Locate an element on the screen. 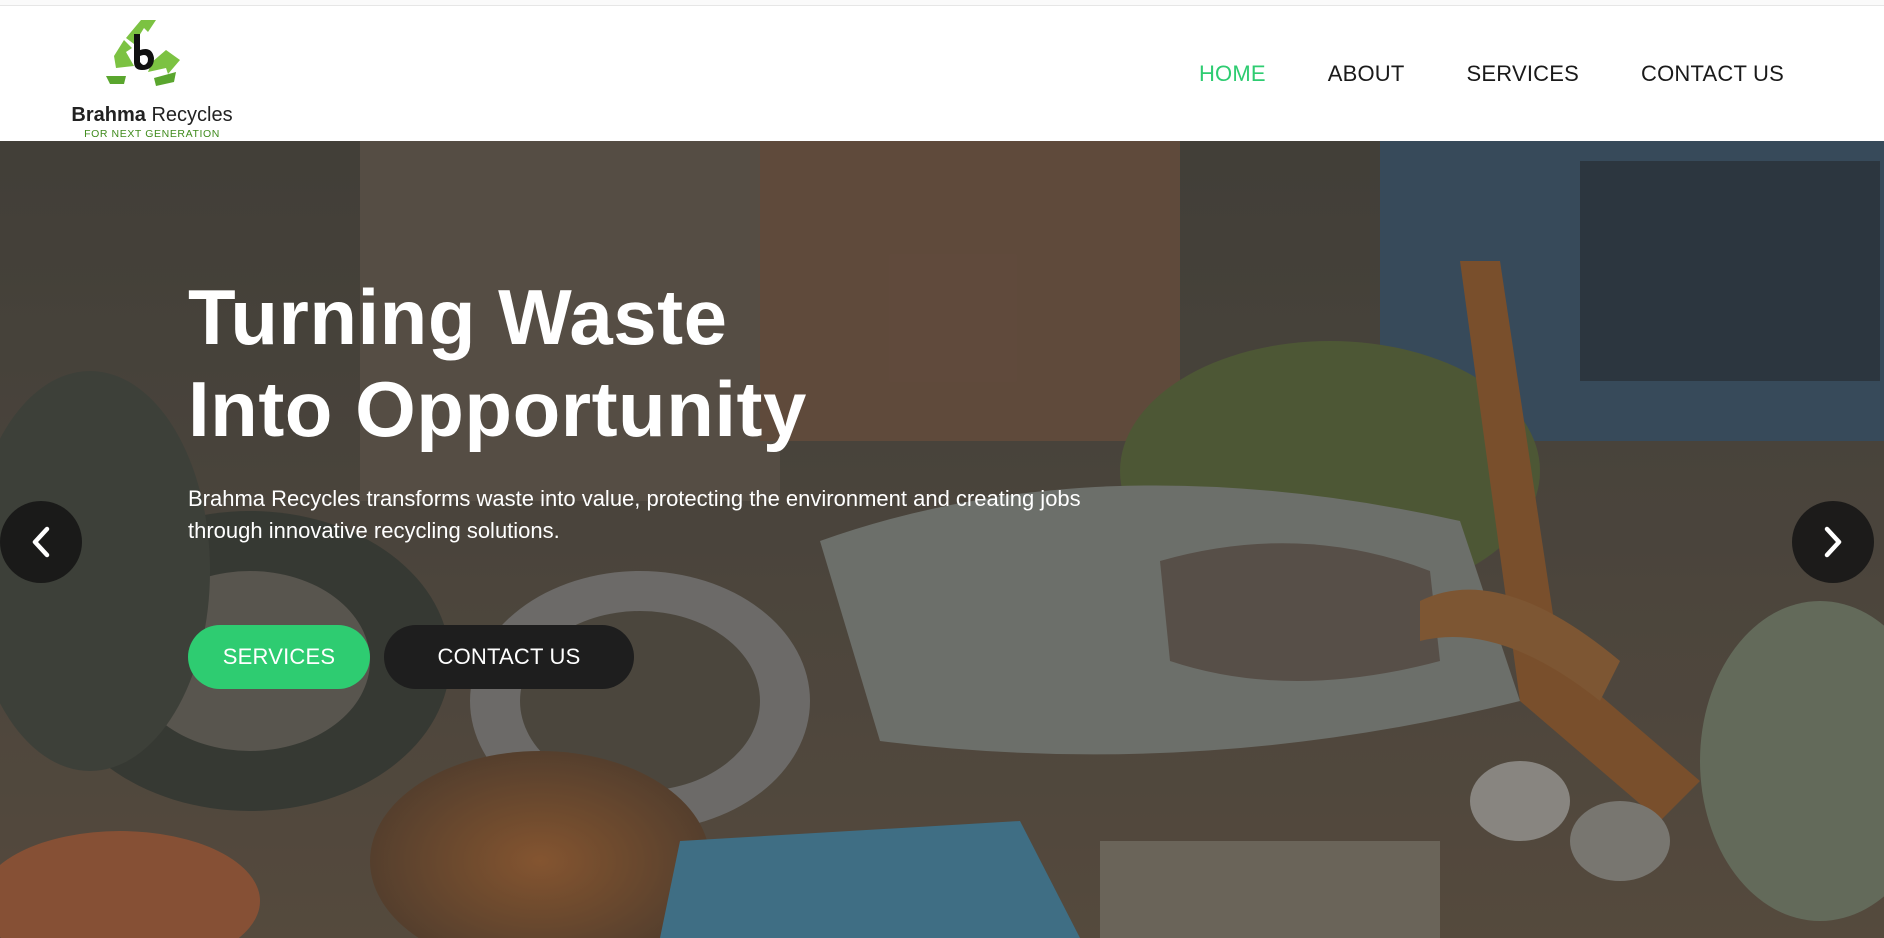 The image size is (1884, 938). chevron-left-icon is located at coordinates (41, 542).